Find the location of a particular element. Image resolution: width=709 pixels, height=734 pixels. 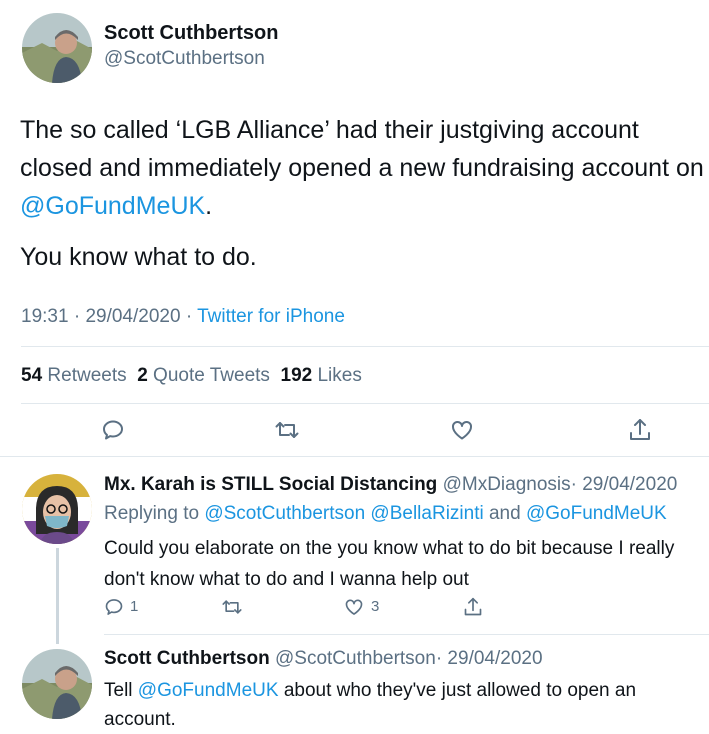

tweet-meta: 19:31 · 29/04/2020 · Twitter for iPhone is located at coordinates (183, 317).